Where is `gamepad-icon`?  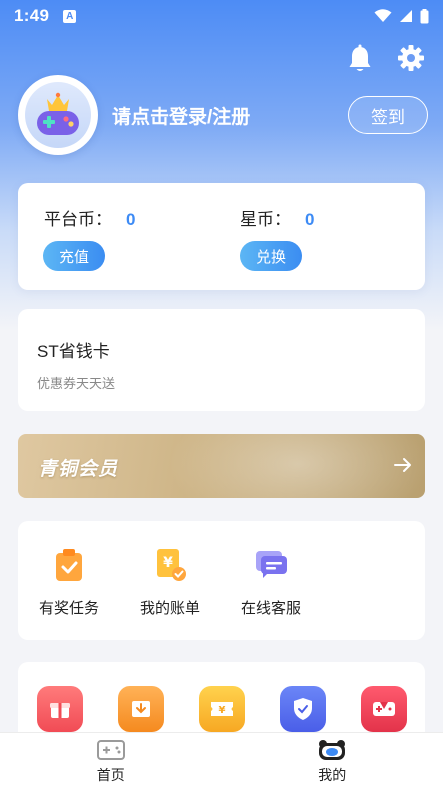 gamepad-icon is located at coordinates (384, 709).